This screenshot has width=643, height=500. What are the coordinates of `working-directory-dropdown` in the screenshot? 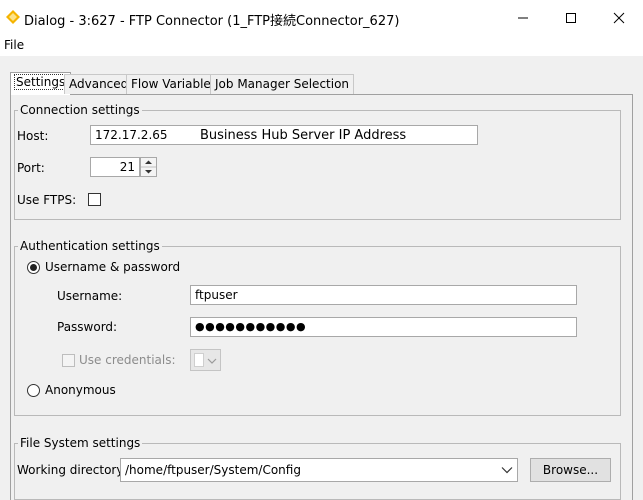 It's located at (507, 470).